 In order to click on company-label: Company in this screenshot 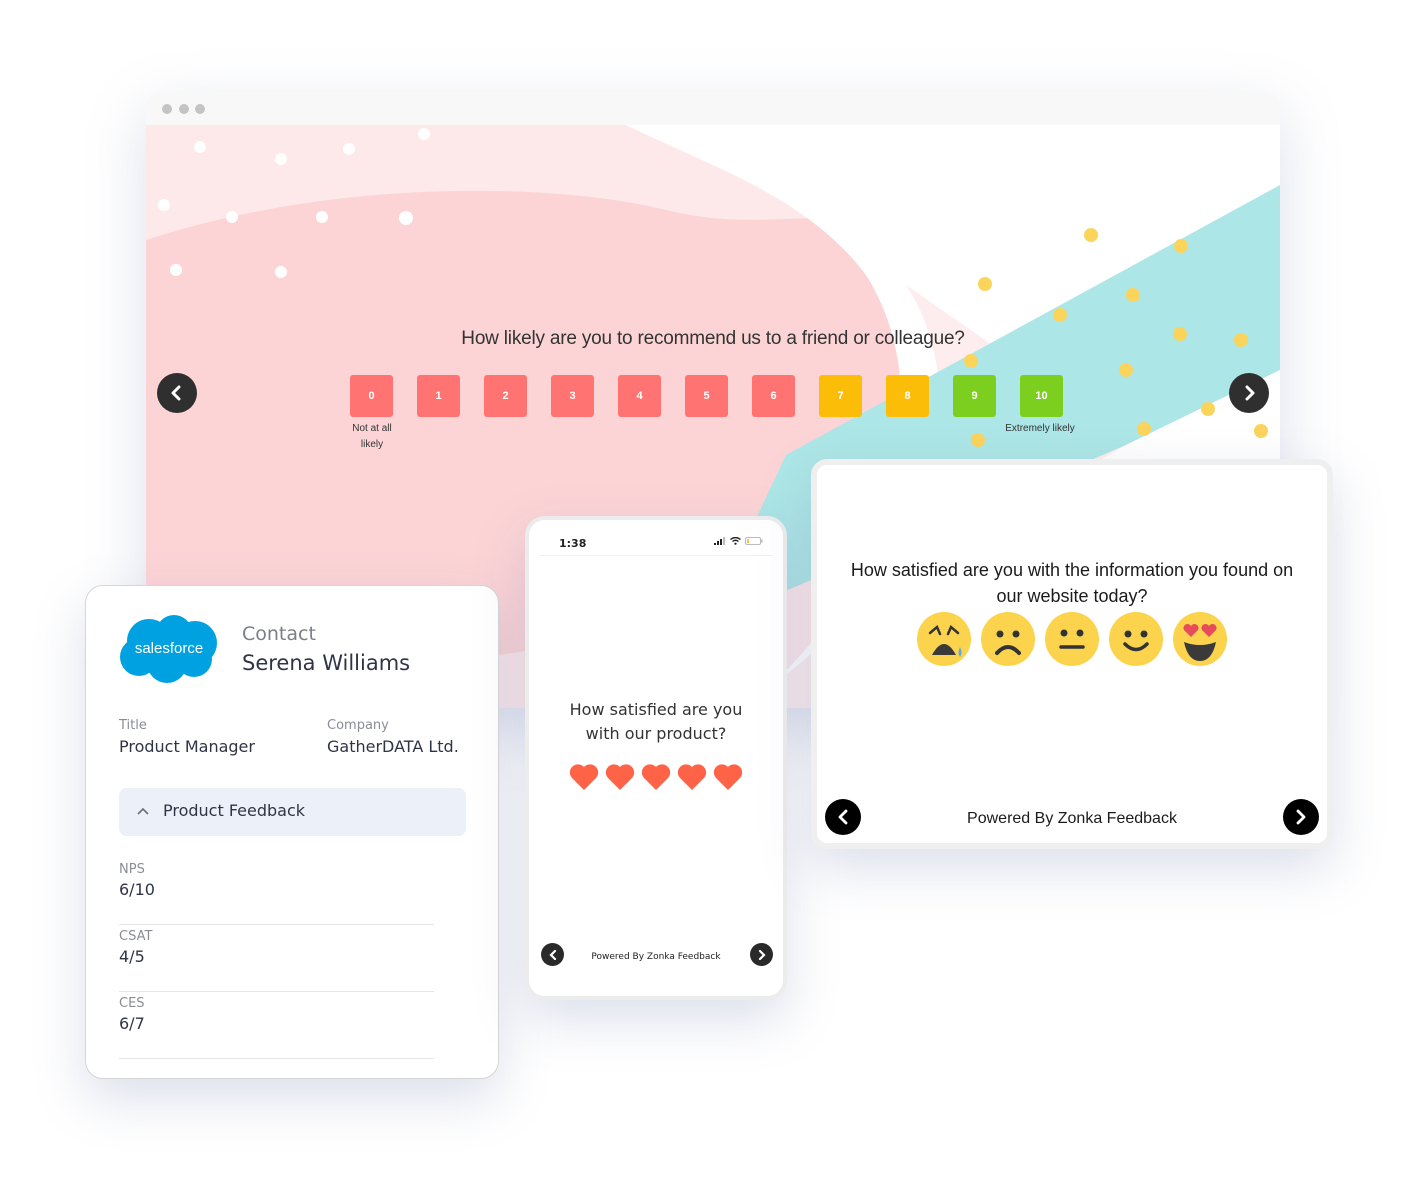, I will do `click(358, 725)`.